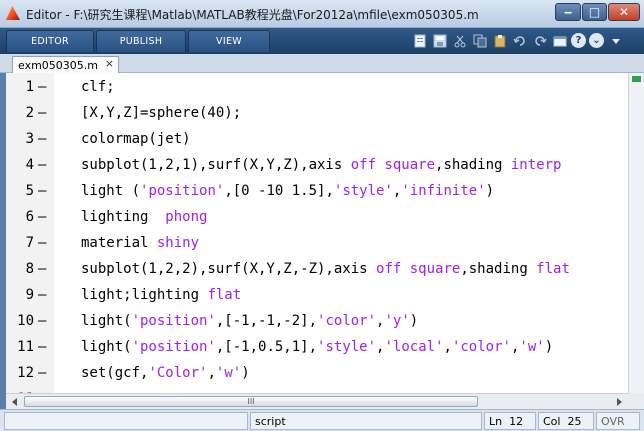  What do you see at coordinates (15, 401) in the screenshot?
I see `scroll-left-icon` at bounding box center [15, 401].